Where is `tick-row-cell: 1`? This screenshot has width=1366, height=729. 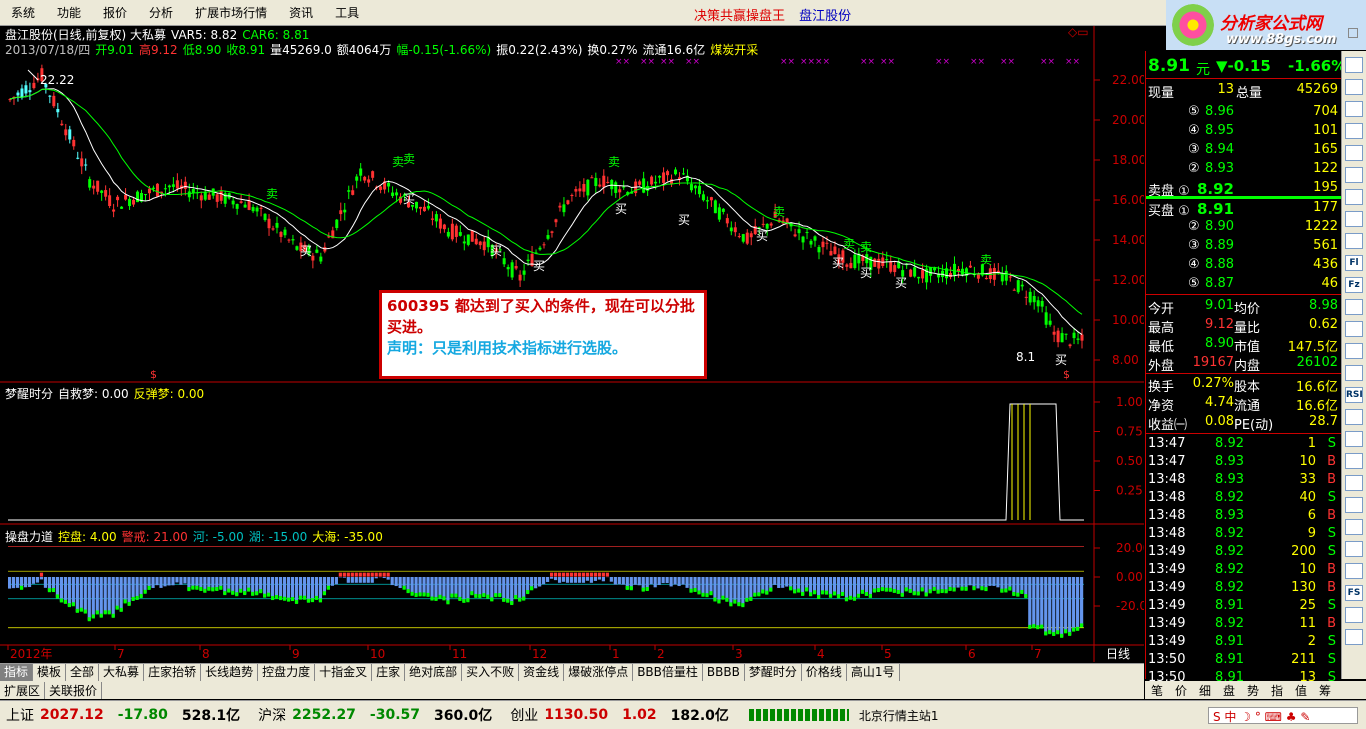
tick-row-cell: 1 is located at coordinates (1311, 443).